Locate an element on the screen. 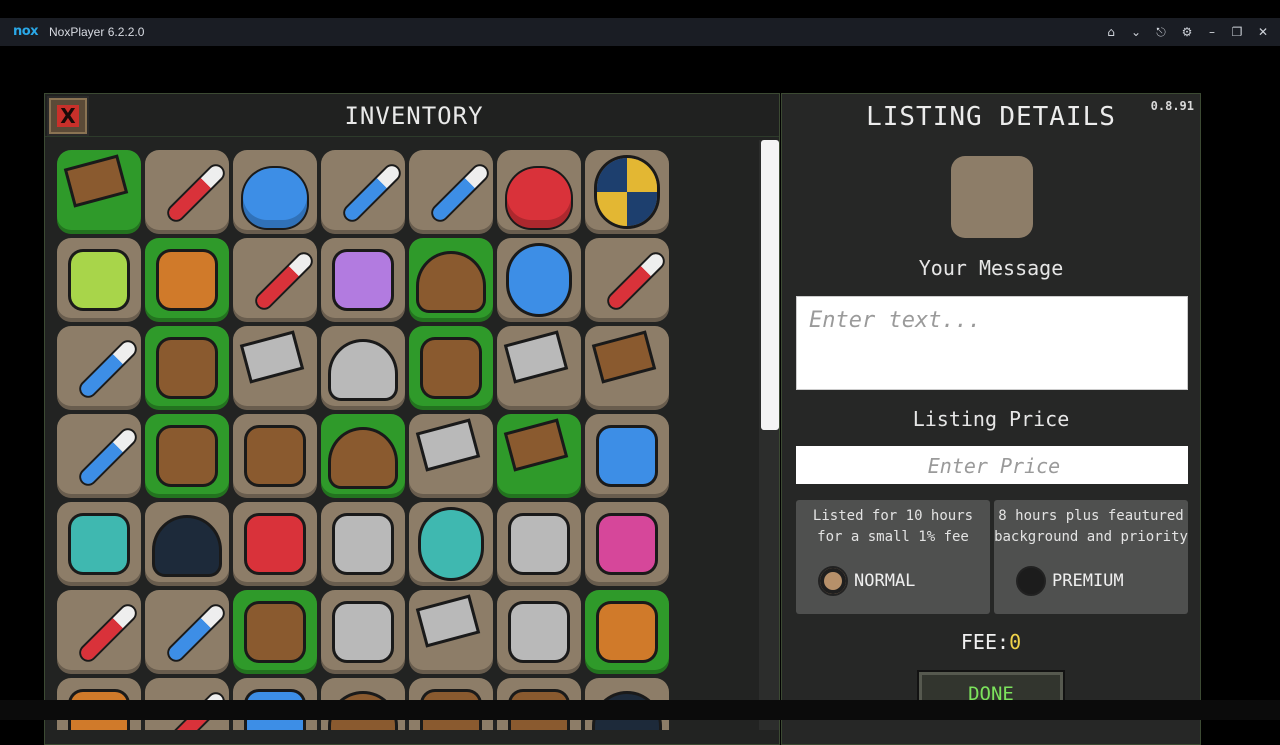  option-premium-name: PREMIUM is located at coordinates (1088, 581).